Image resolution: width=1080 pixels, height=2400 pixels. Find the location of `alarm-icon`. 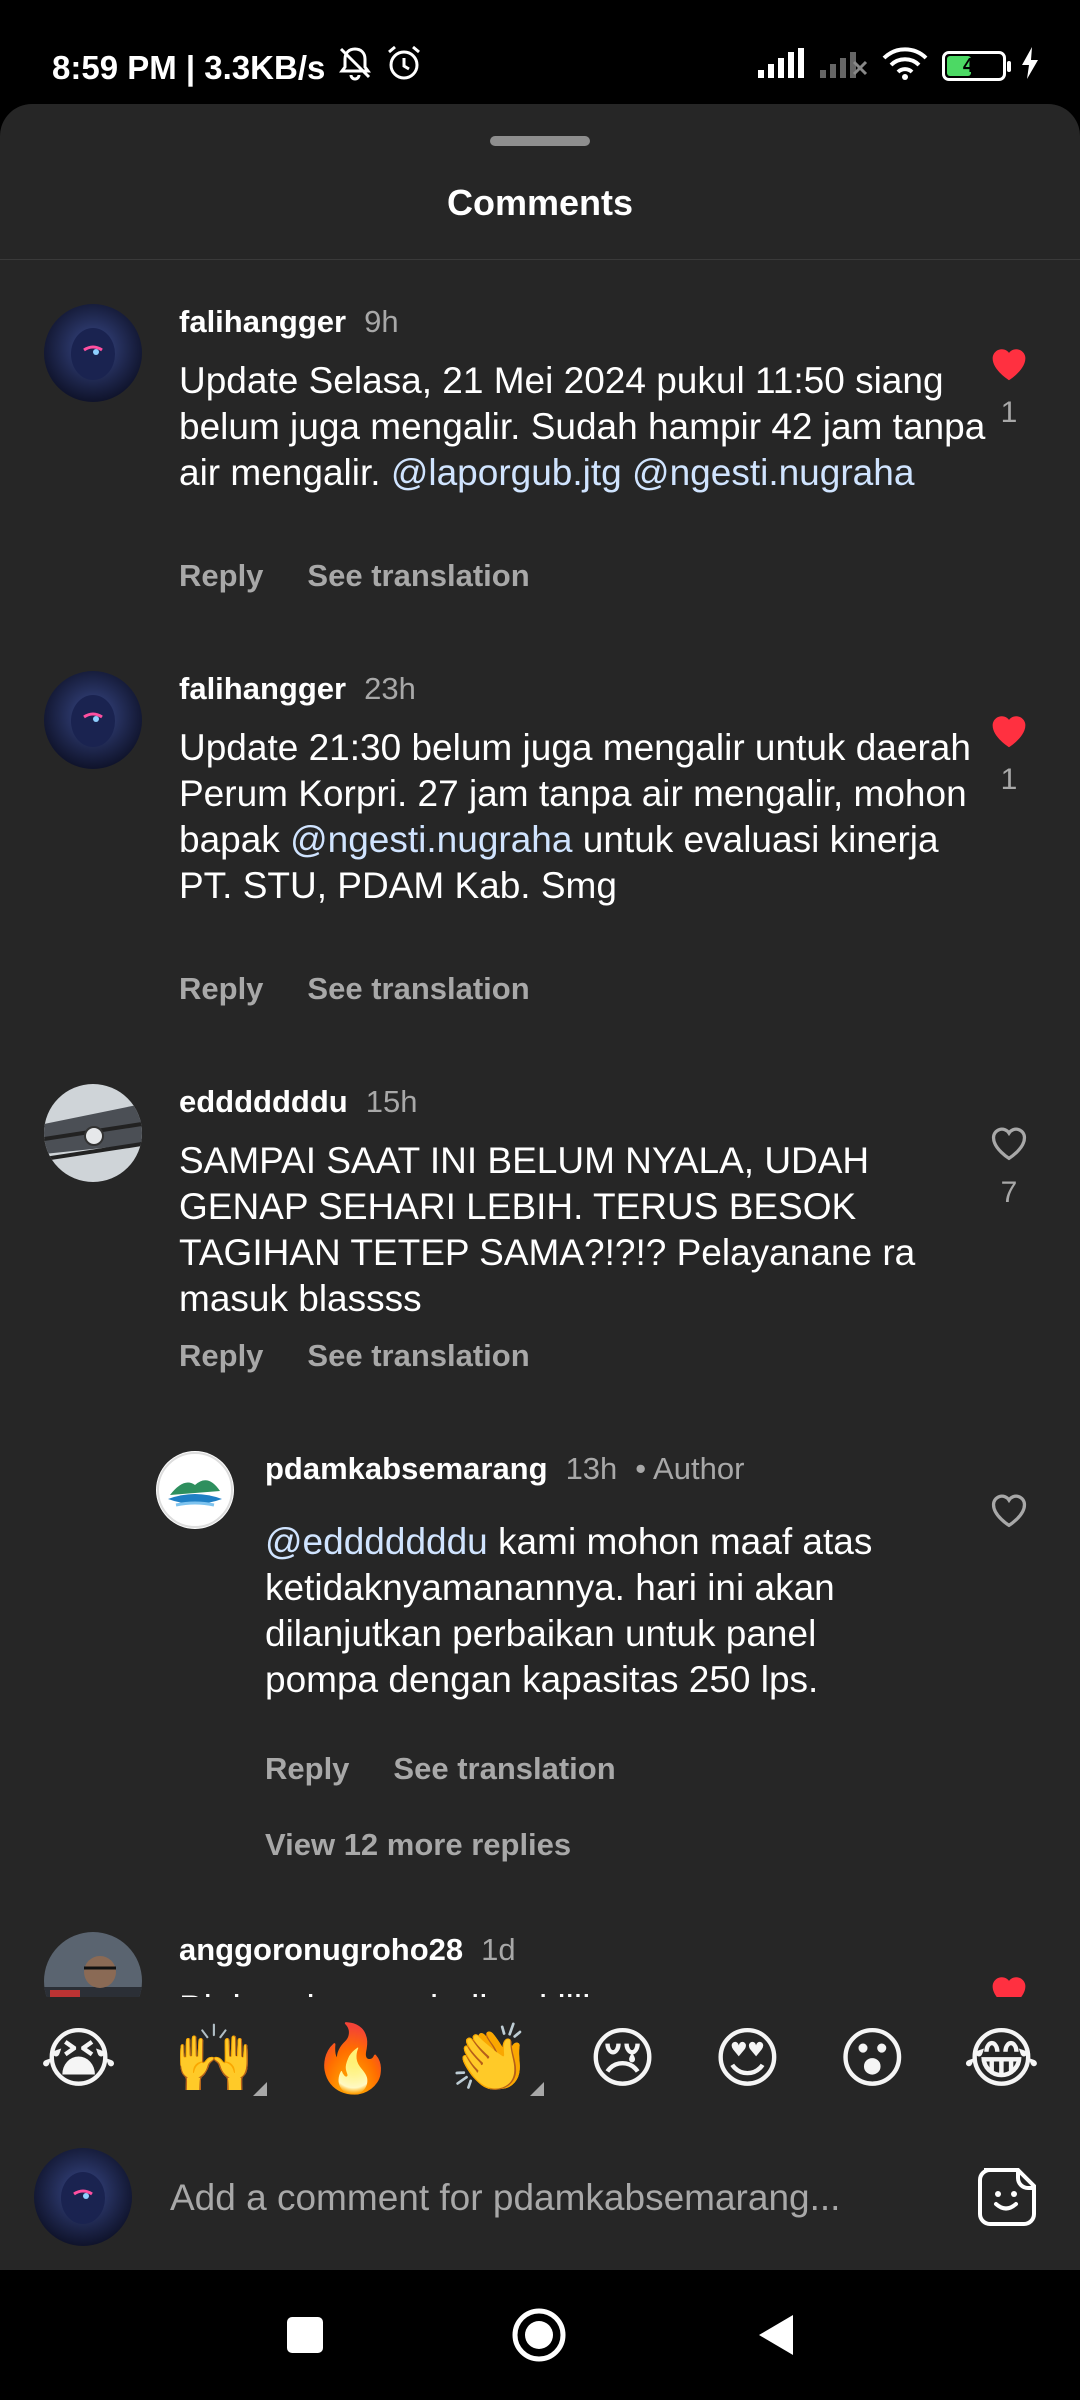

alarm-icon is located at coordinates (404, 67).